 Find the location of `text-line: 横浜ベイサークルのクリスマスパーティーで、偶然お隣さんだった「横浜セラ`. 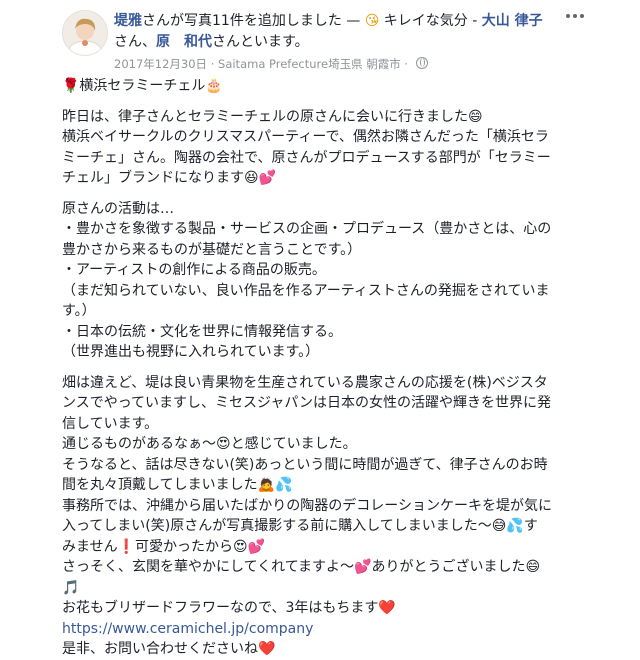

text-line: 横浜ベイサークルのクリスマスパーティーで、偶然お隣さんだった「横浜セラ is located at coordinates (305, 137).